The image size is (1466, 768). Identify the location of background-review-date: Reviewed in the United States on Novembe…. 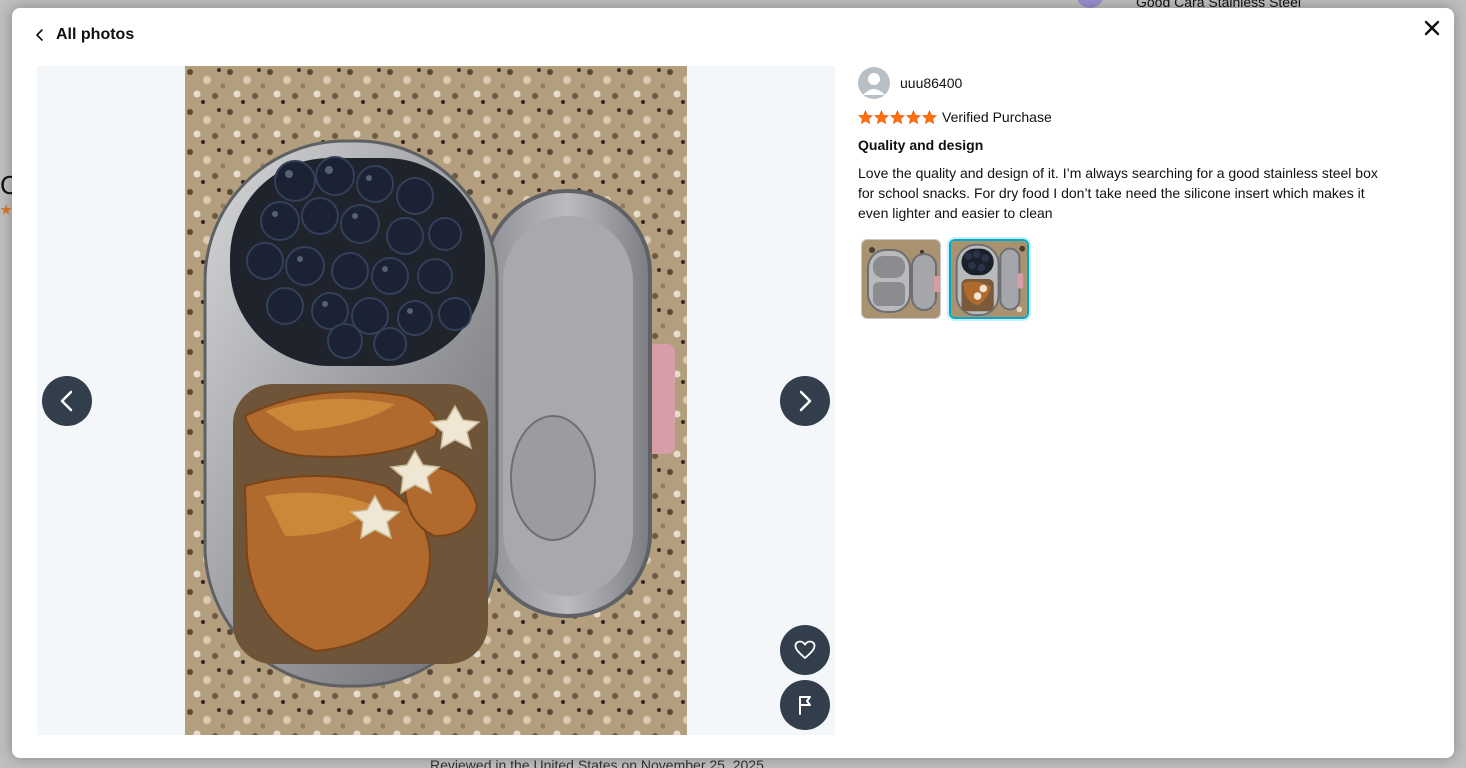
(597, 762).